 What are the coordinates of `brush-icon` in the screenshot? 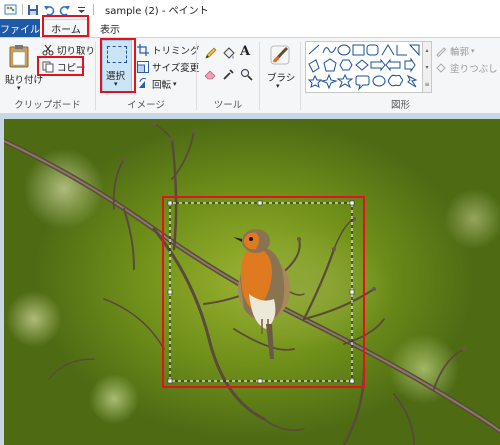 It's located at (281, 56).